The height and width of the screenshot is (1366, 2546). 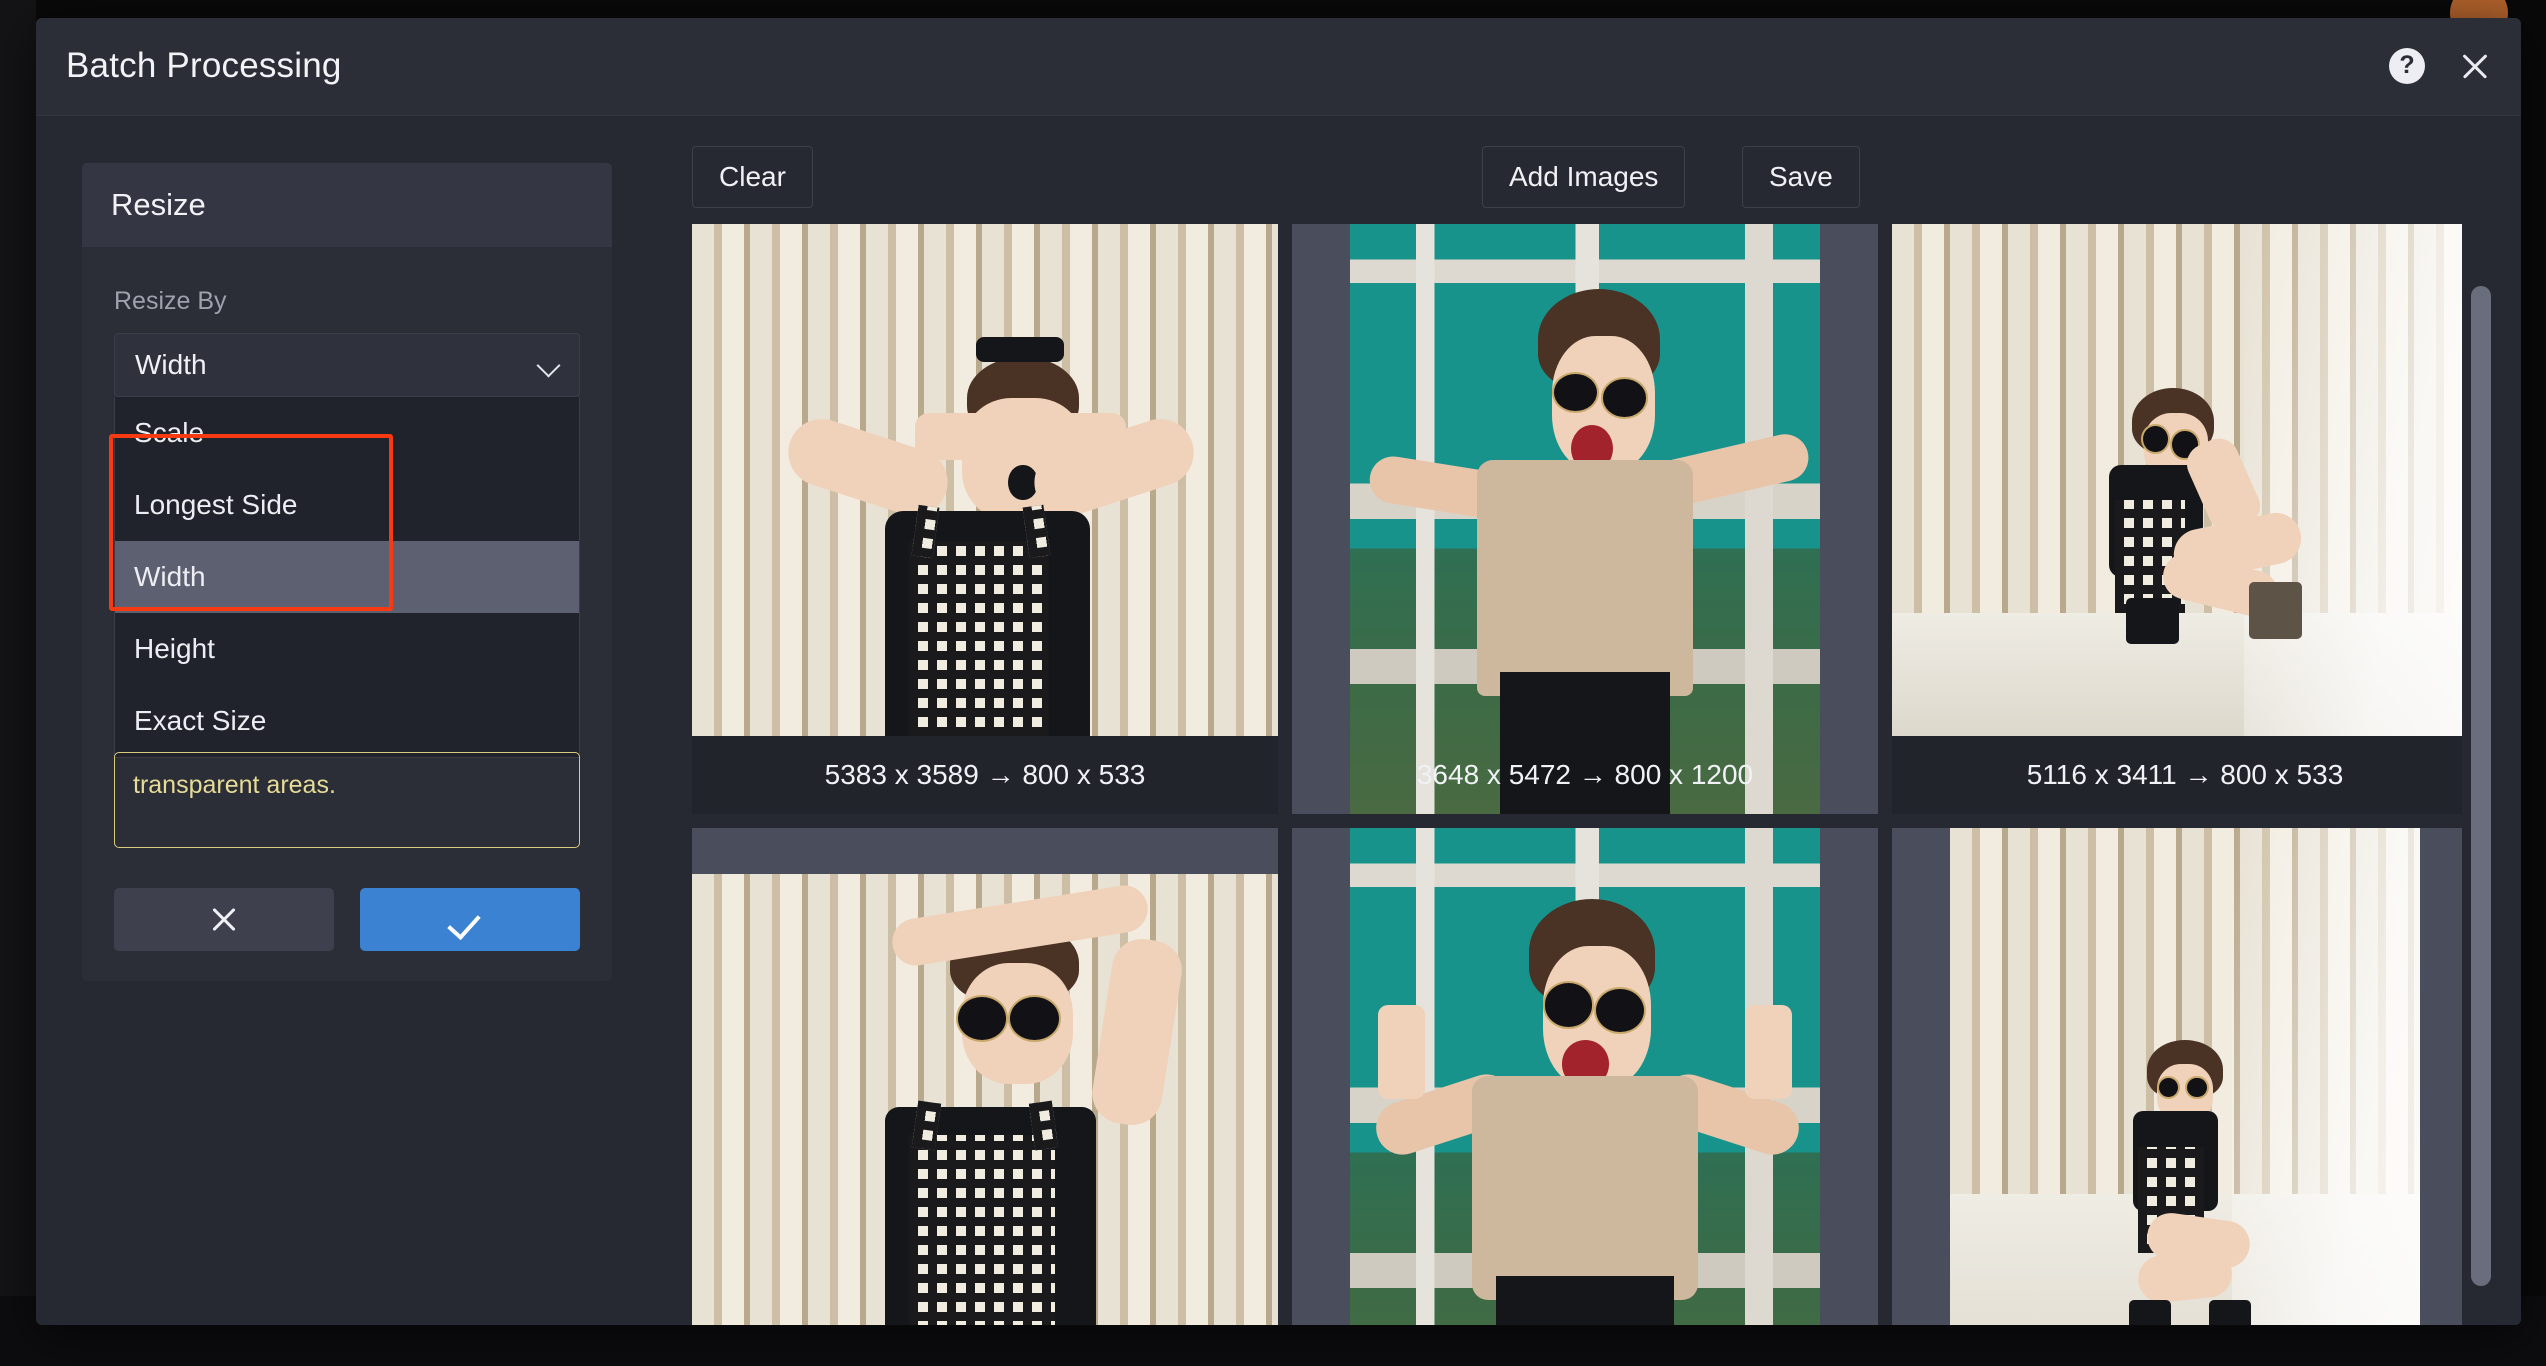 What do you see at coordinates (347, 721) in the screenshot?
I see `dropdown-option-exact-size: Exact Size` at bounding box center [347, 721].